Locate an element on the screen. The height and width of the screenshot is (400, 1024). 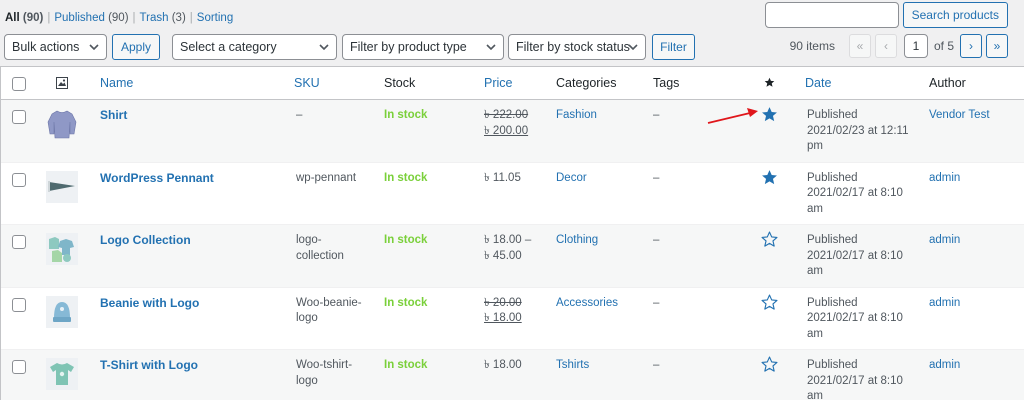
stock-status-select-label: Filter by stock status is located at coordinates (573, 47).